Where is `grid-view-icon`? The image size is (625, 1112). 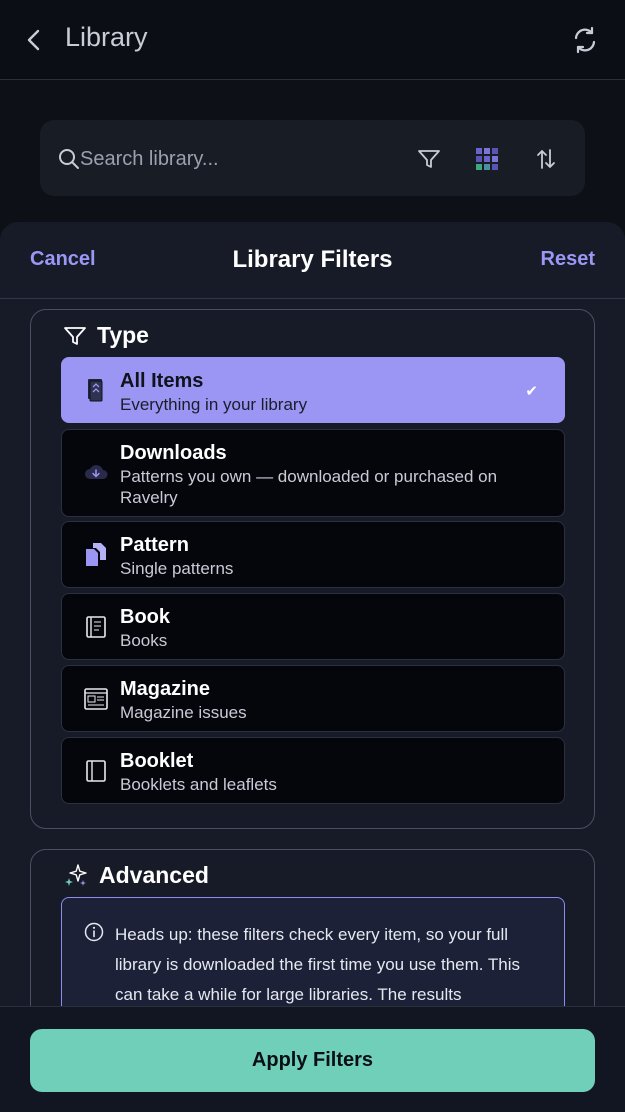 grid-view-icon is located at coordinates (487, 159).